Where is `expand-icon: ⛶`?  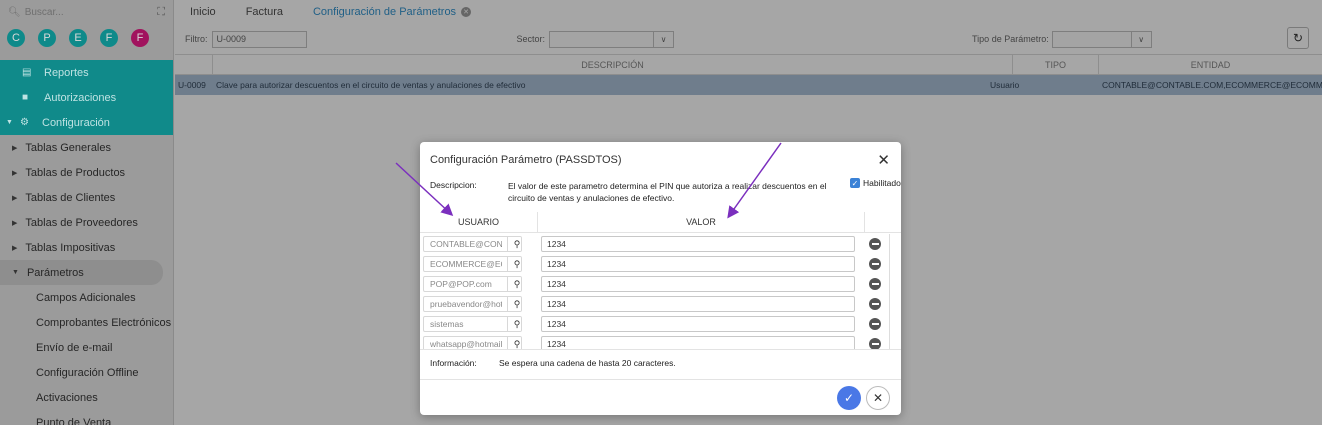 expand-icon: ⛶ is located at coordinates (161, 12).